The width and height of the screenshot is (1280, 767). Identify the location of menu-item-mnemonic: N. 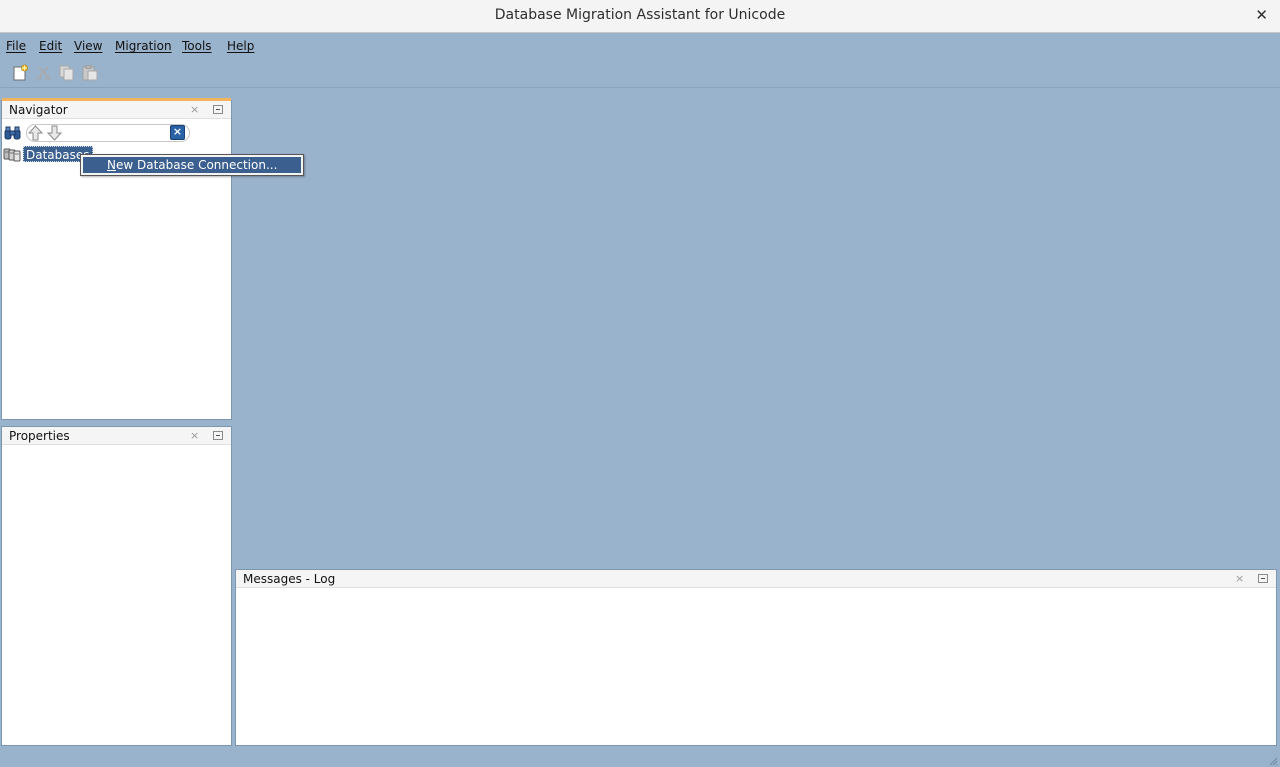
(111, 165).